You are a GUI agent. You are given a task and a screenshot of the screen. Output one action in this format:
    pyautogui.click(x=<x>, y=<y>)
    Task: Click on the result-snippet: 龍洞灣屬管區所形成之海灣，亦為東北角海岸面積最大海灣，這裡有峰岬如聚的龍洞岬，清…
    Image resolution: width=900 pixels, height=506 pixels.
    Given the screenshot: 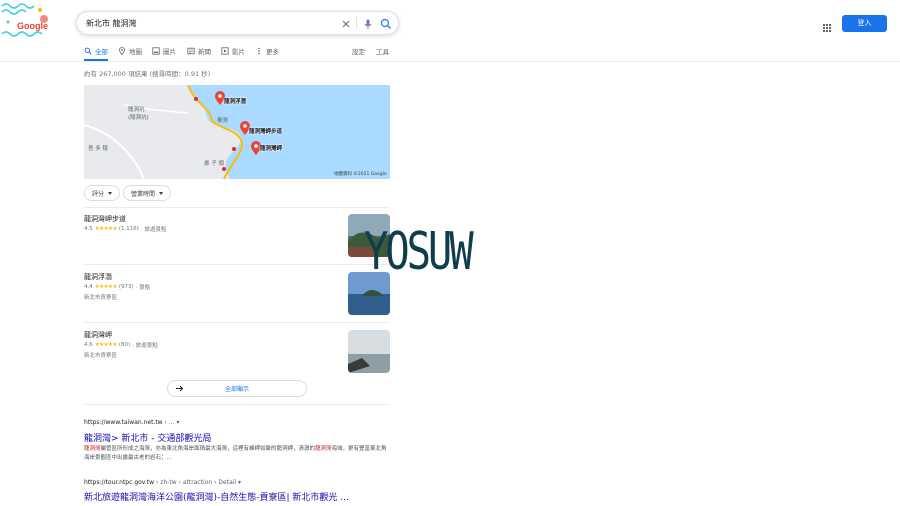 What is the action you would take?
    pyautogui.click(x=235, y=453)
    